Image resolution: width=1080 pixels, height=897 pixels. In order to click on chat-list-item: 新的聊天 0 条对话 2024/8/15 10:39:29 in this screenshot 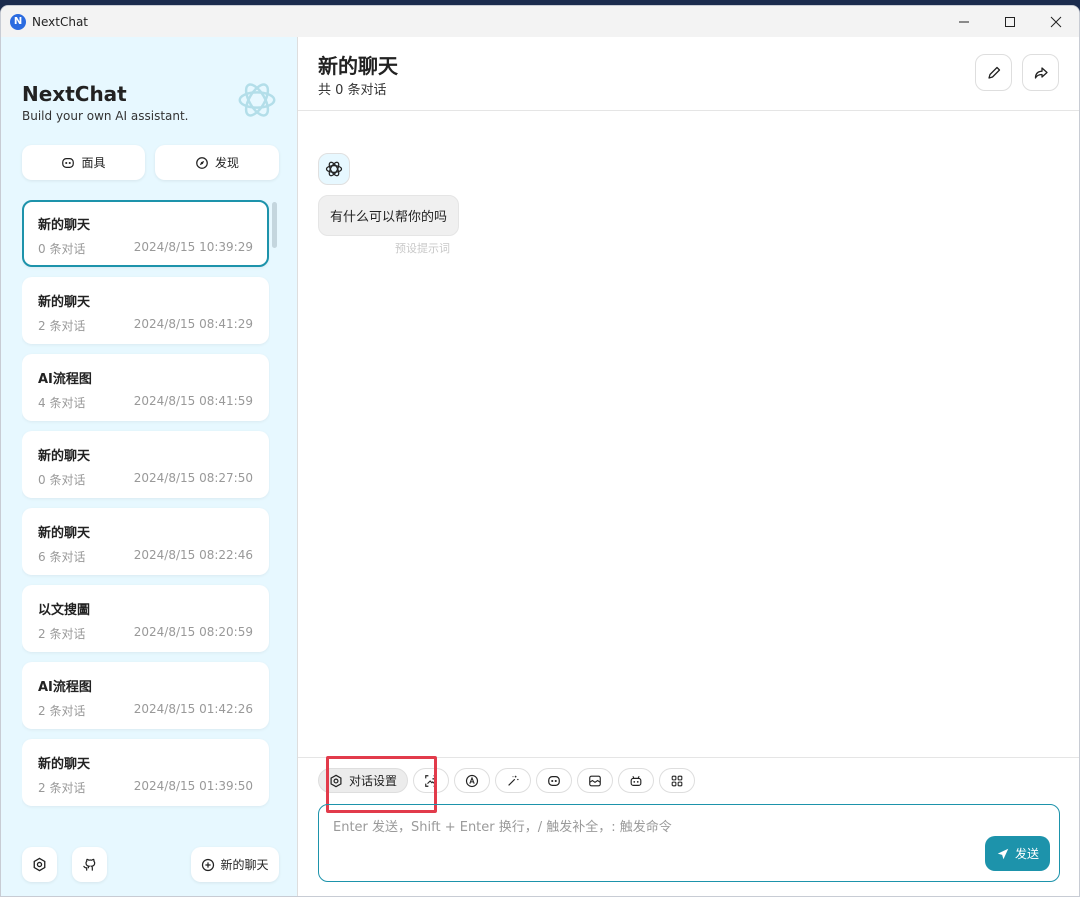, I will do `click(145, 233)`.